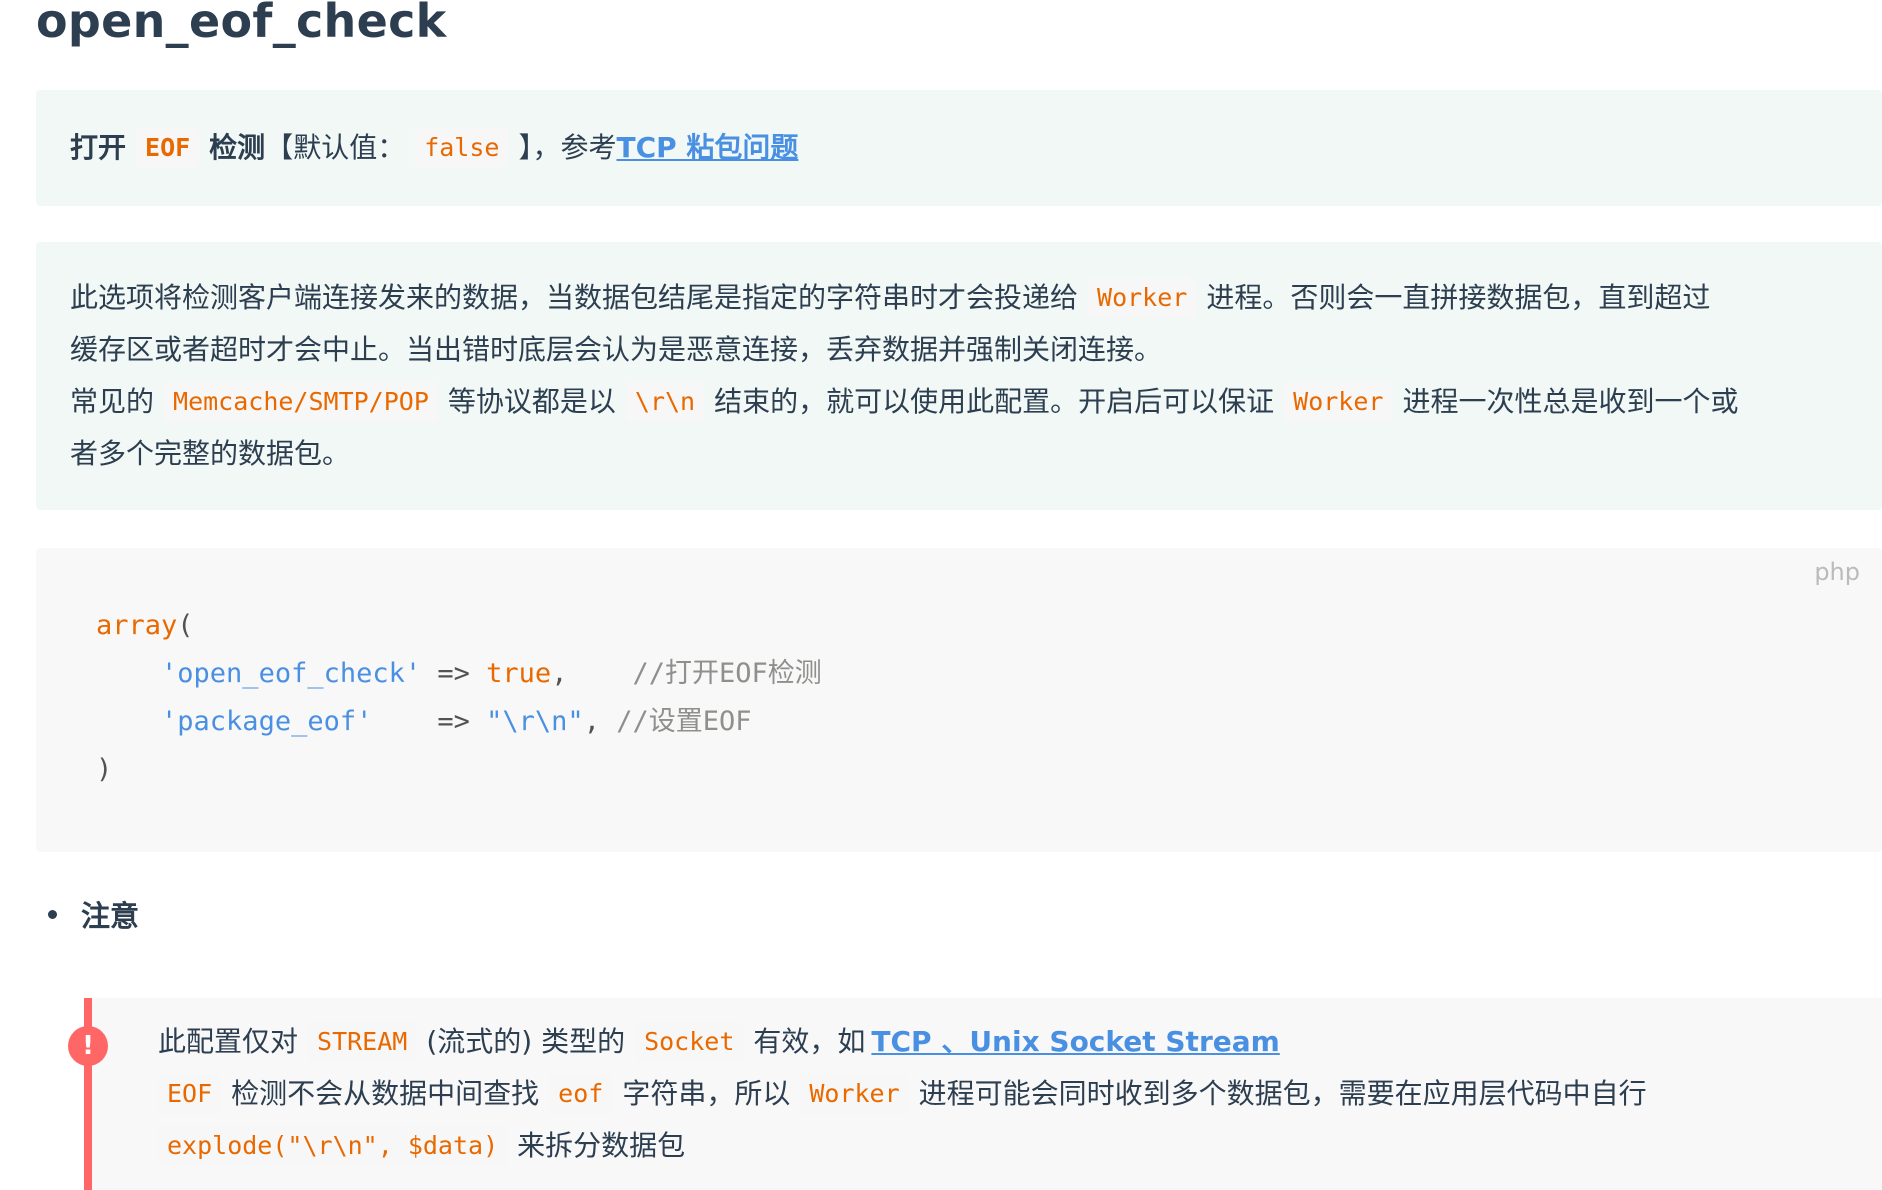 The image size is (1882, 1190). What do you see at coordinates (291, 673) in the screenshot?
I see `code-token: 'open_eof_check'` at bounding box center [291, 673].